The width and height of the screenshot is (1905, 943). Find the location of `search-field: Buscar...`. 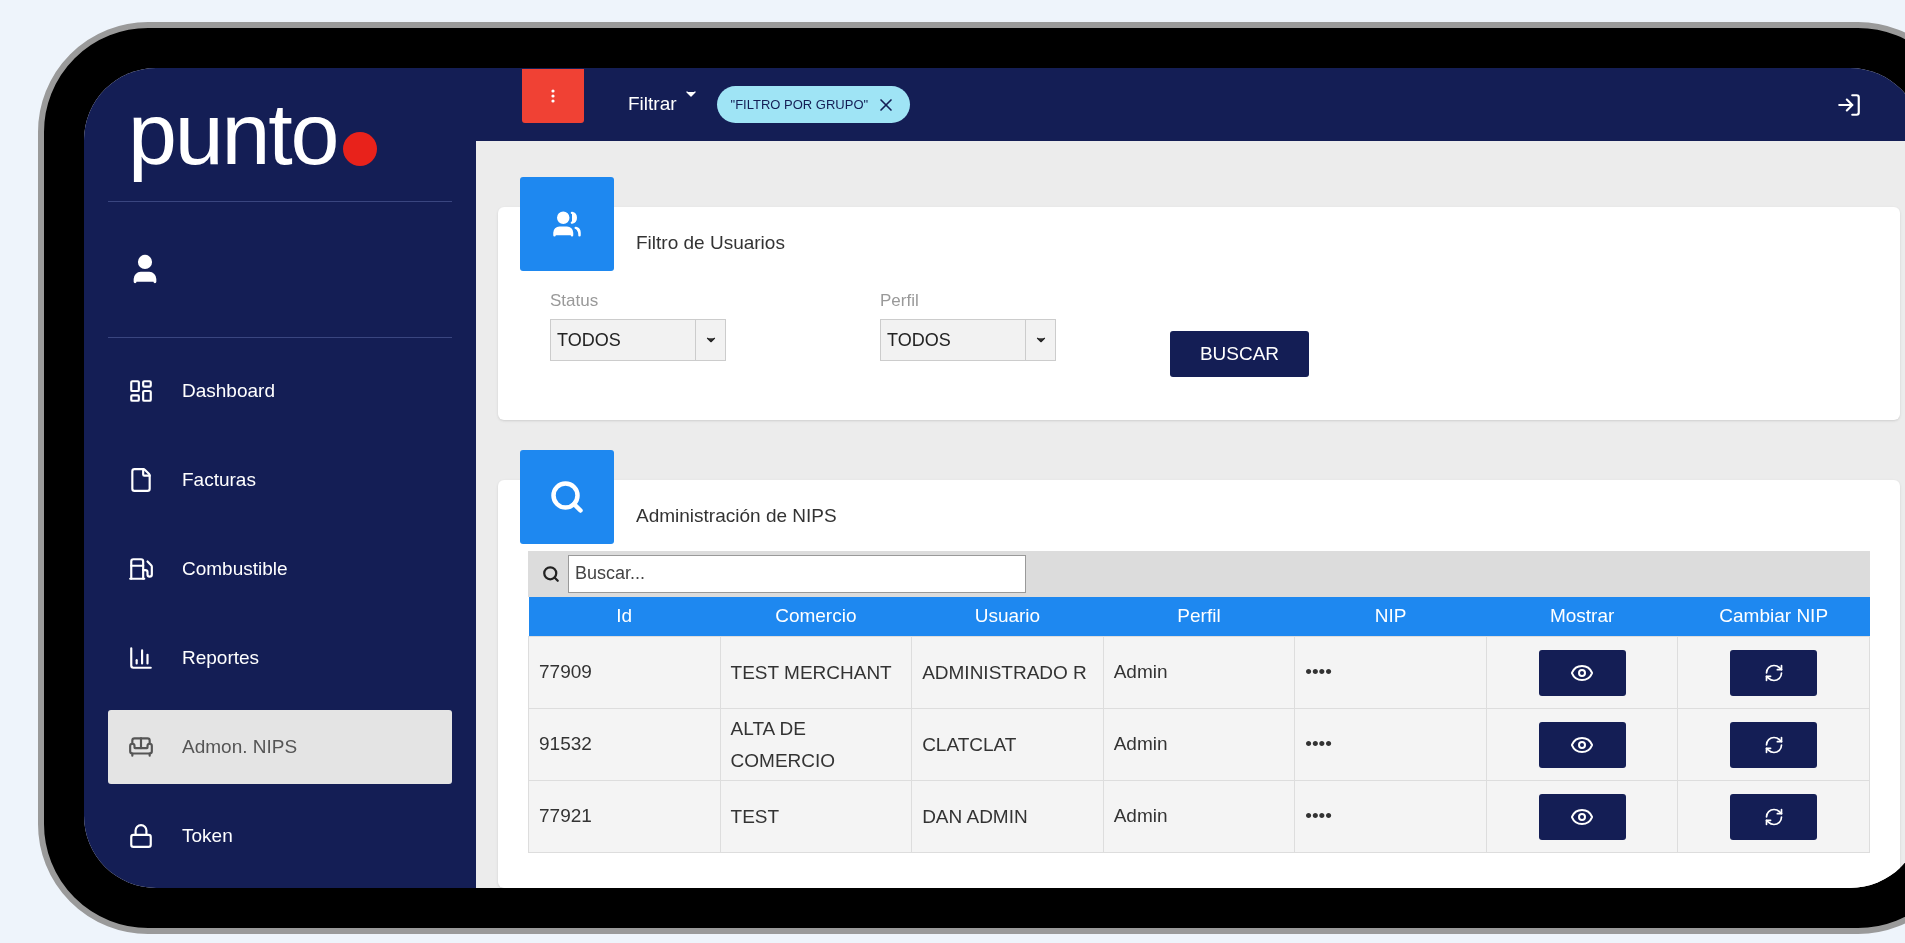

search-field: Buscar... is located at coordinates (797, 573).